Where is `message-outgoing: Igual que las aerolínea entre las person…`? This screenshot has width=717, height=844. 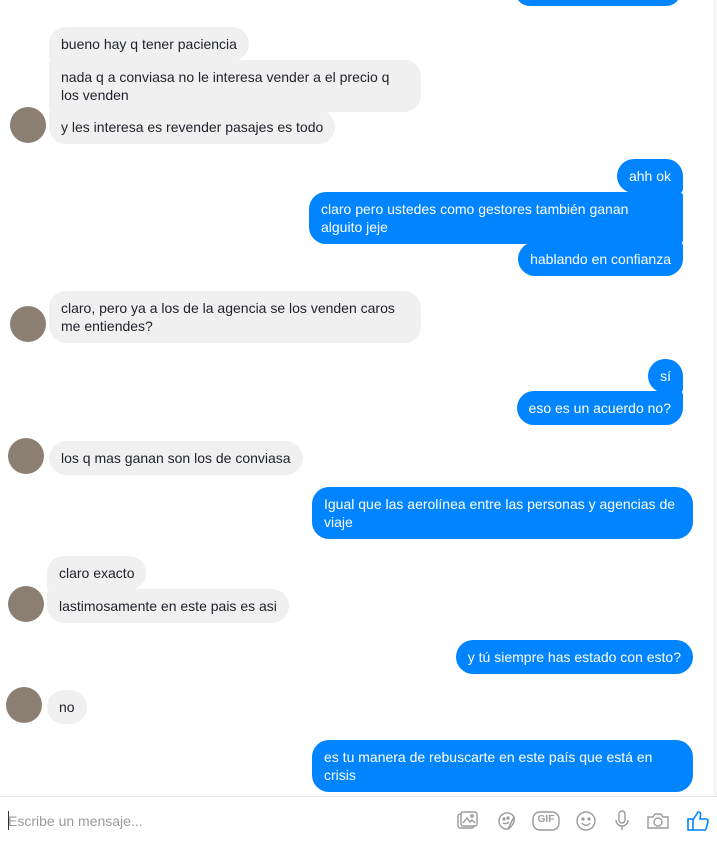 message-outgoing: Igual que las aerolínea entre las person… is located at coordinates (502, 513).